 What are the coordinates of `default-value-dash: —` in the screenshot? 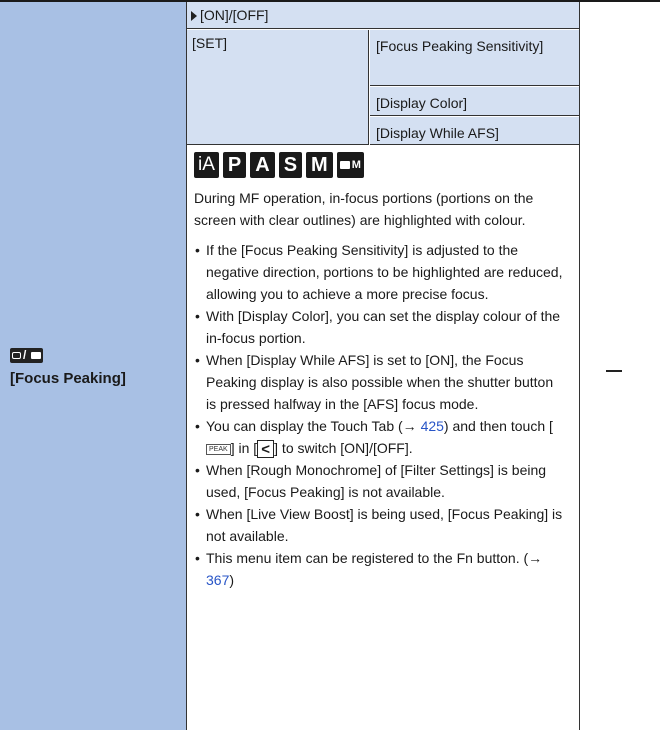 It's located at (614, 371).